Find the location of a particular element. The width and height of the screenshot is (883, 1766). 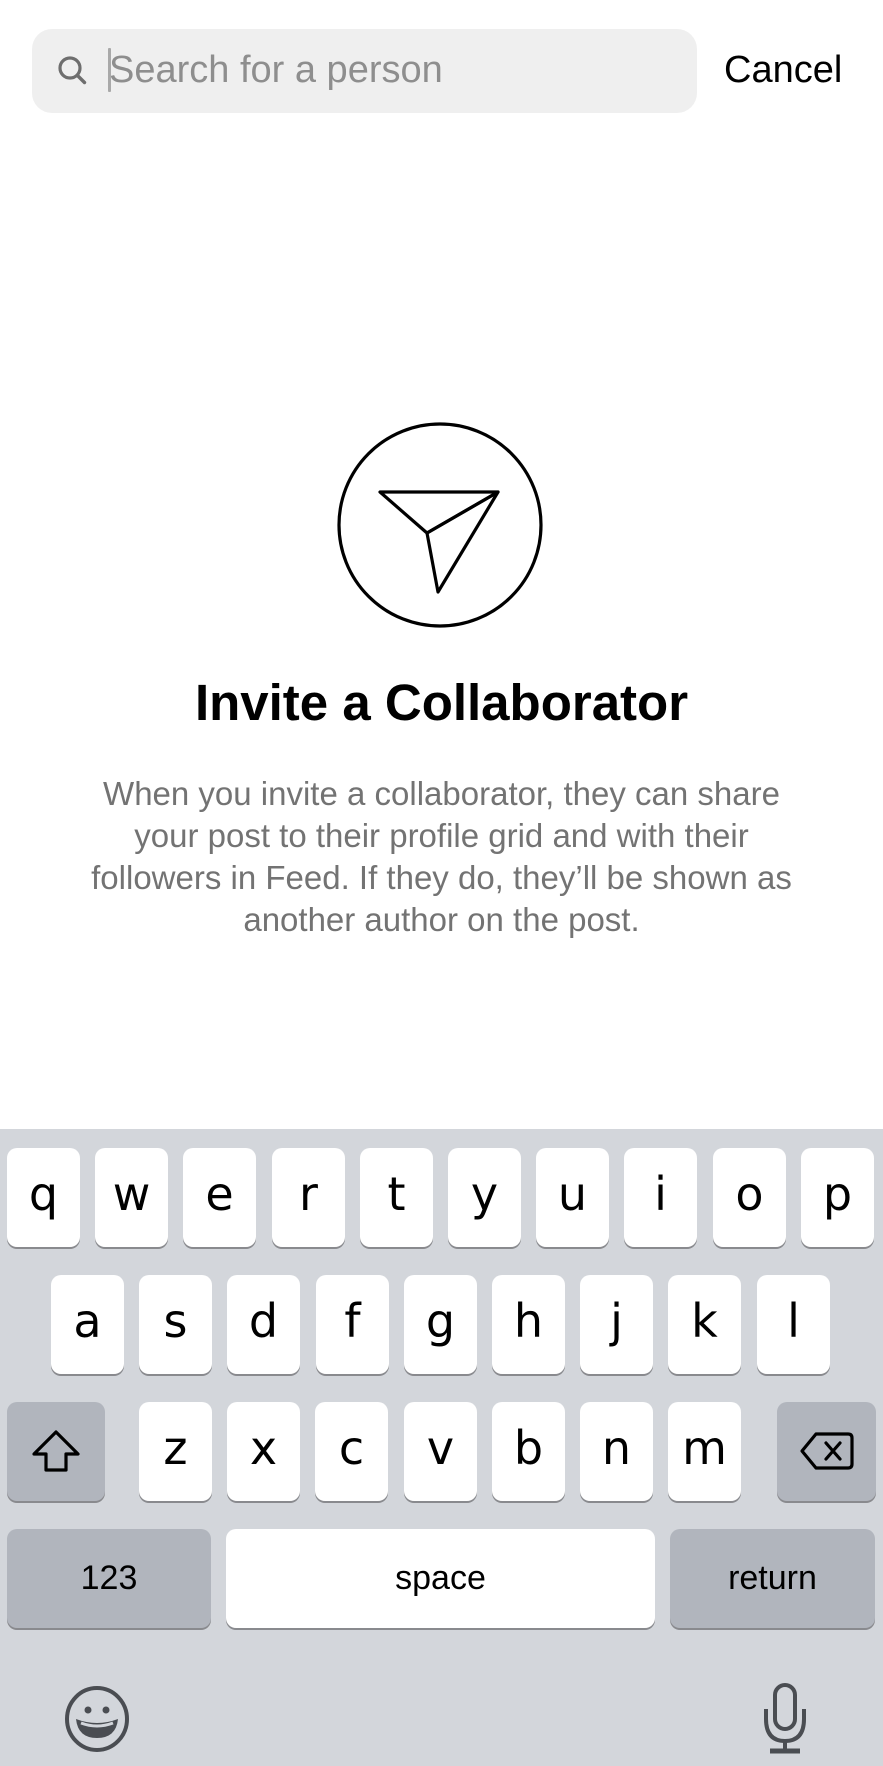

shift-arrow-icon is located at coordinates (56, 1450).